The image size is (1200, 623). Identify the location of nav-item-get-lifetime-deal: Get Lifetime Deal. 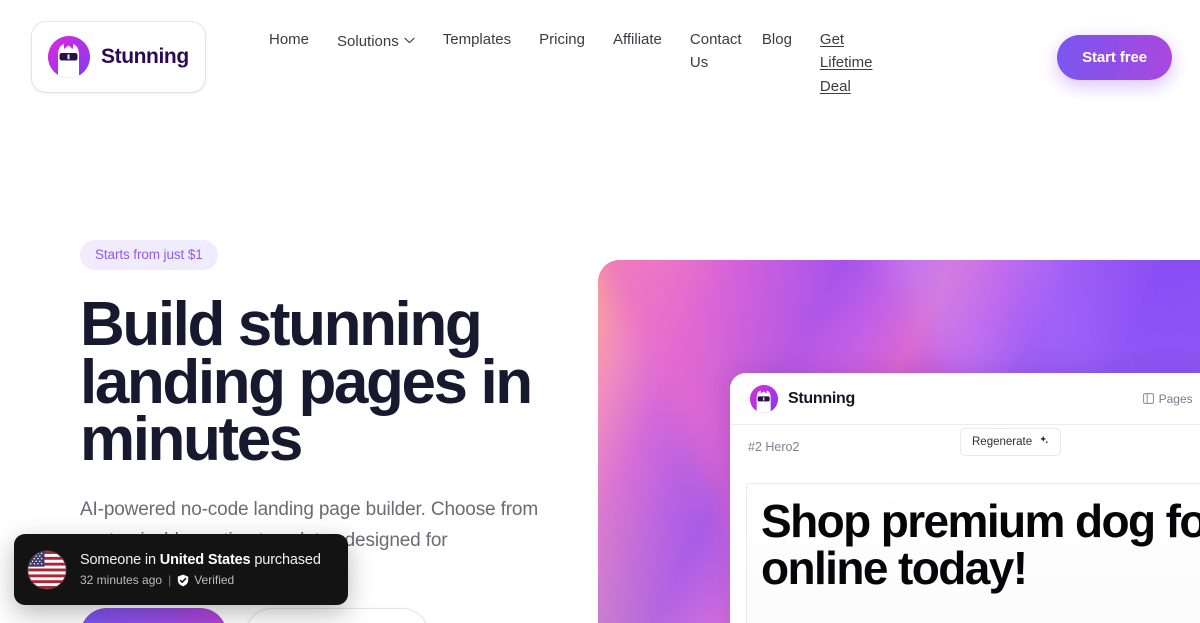
(839, 63).